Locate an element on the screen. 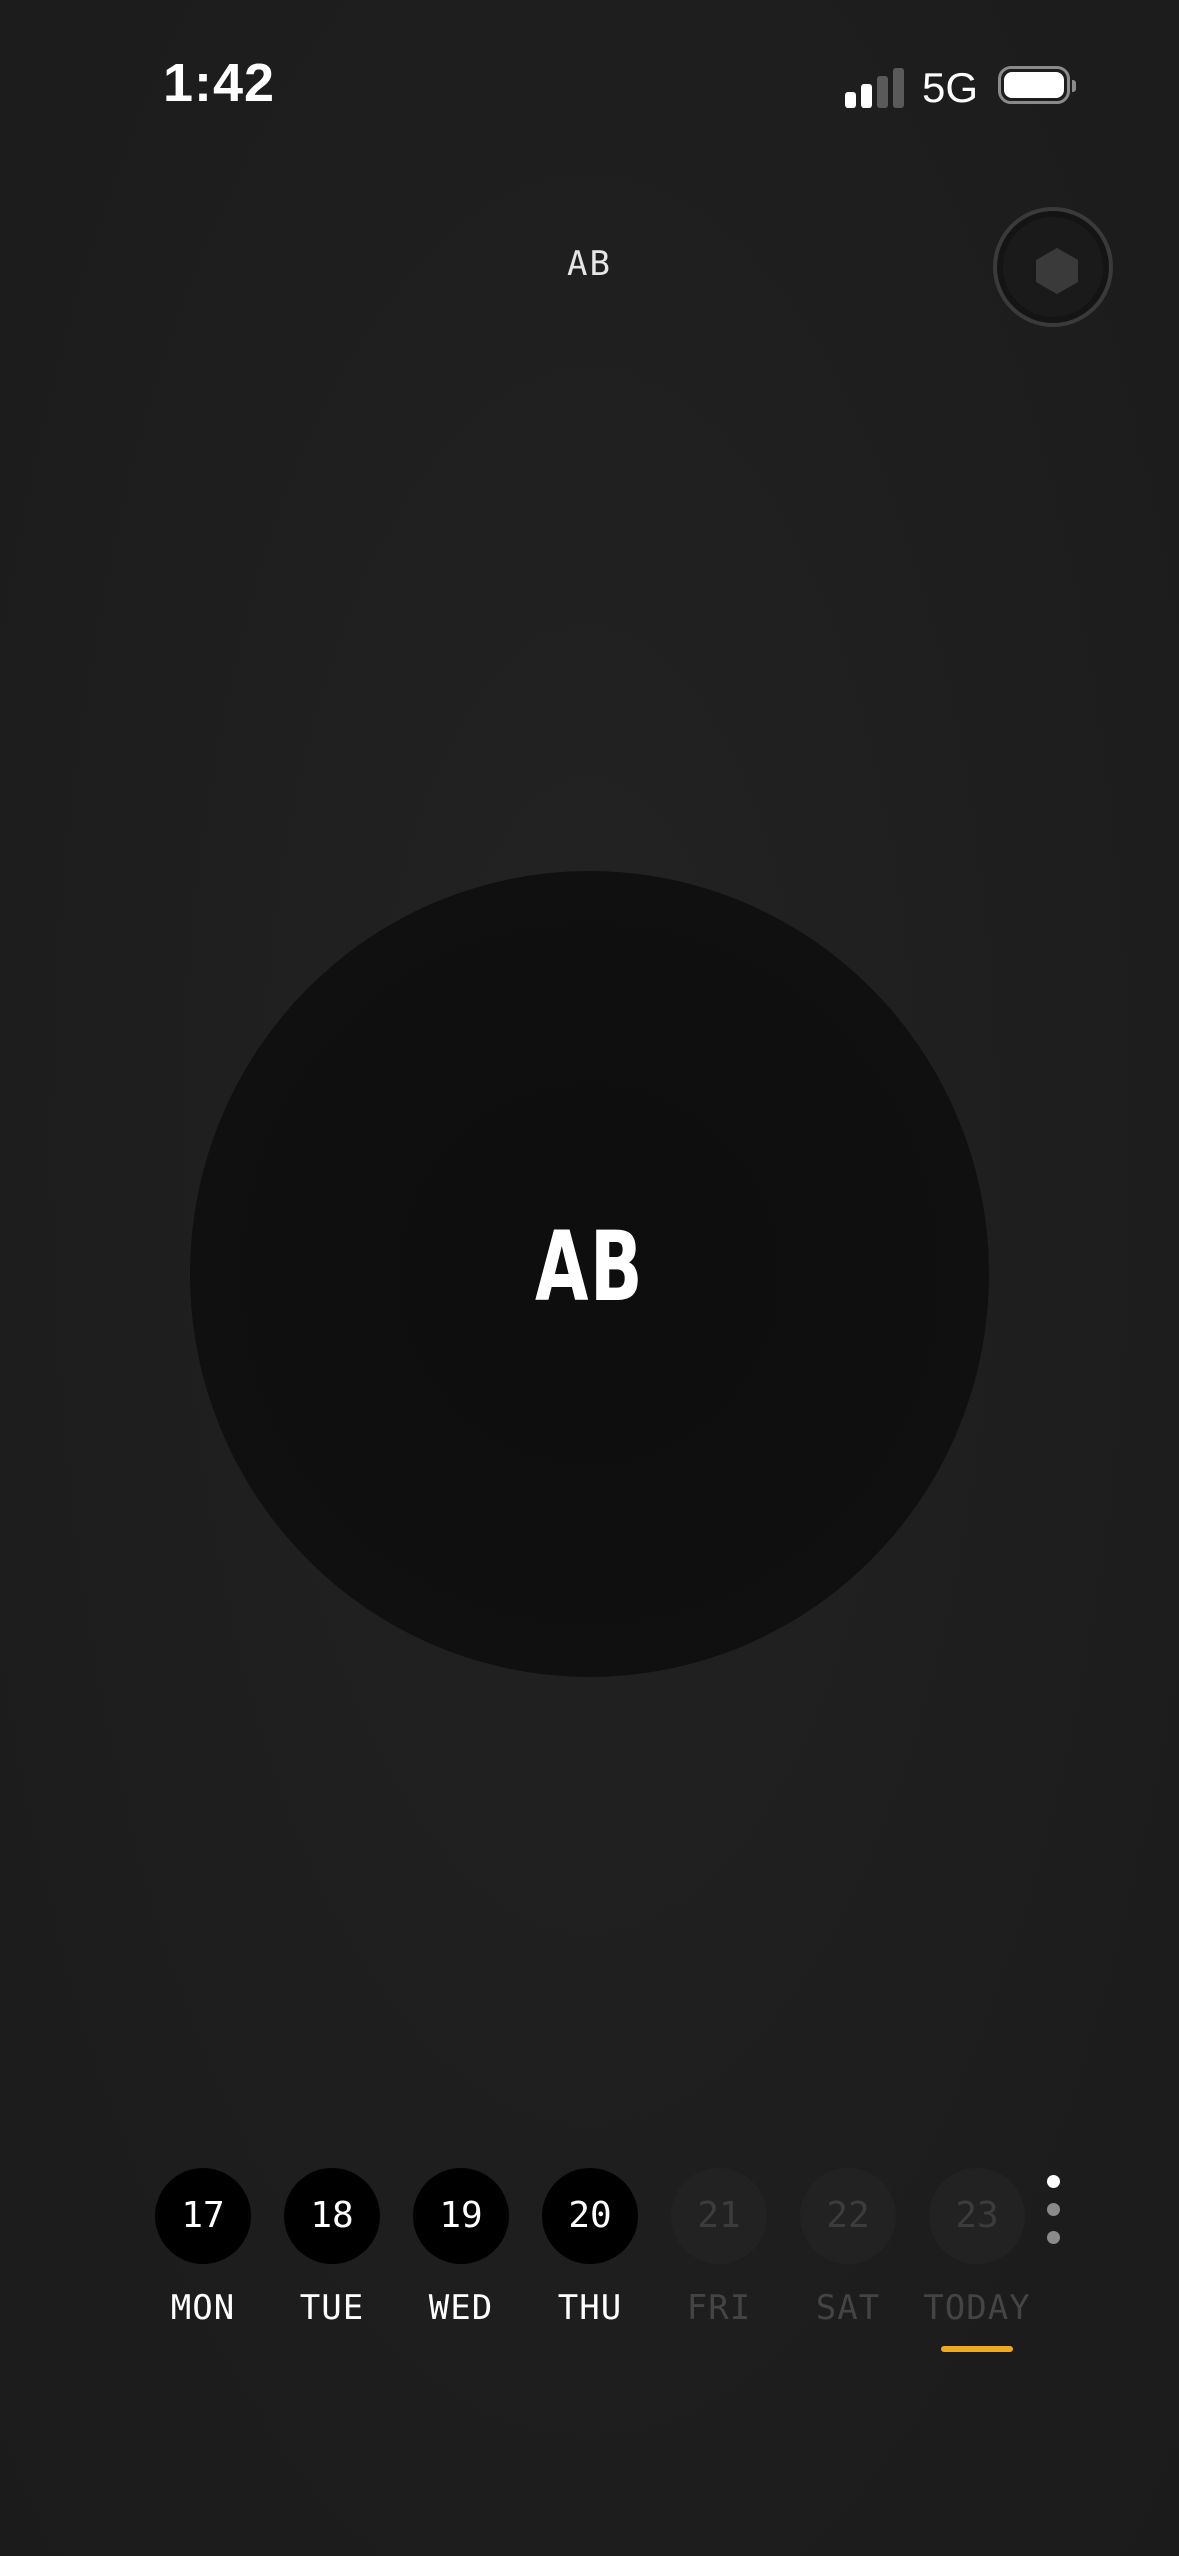  today-indicator is located at coordinates (977, 2349).